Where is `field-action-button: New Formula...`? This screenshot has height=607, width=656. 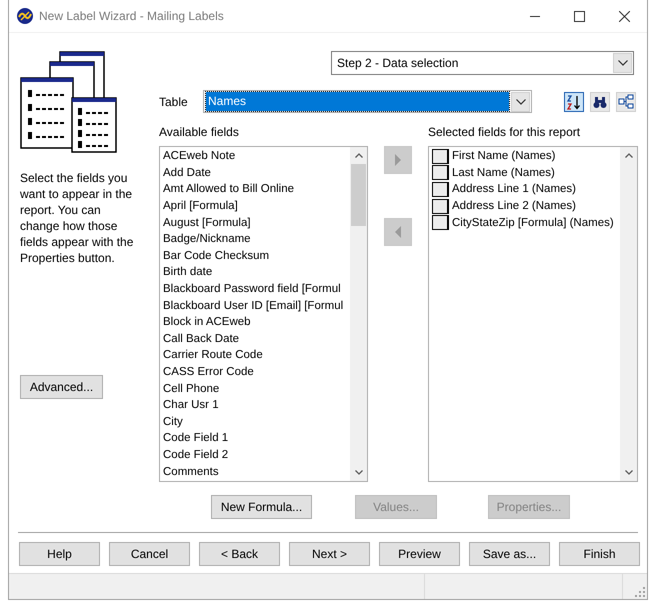
field-action-button: New Formula... is located at coordinates (261, 507).